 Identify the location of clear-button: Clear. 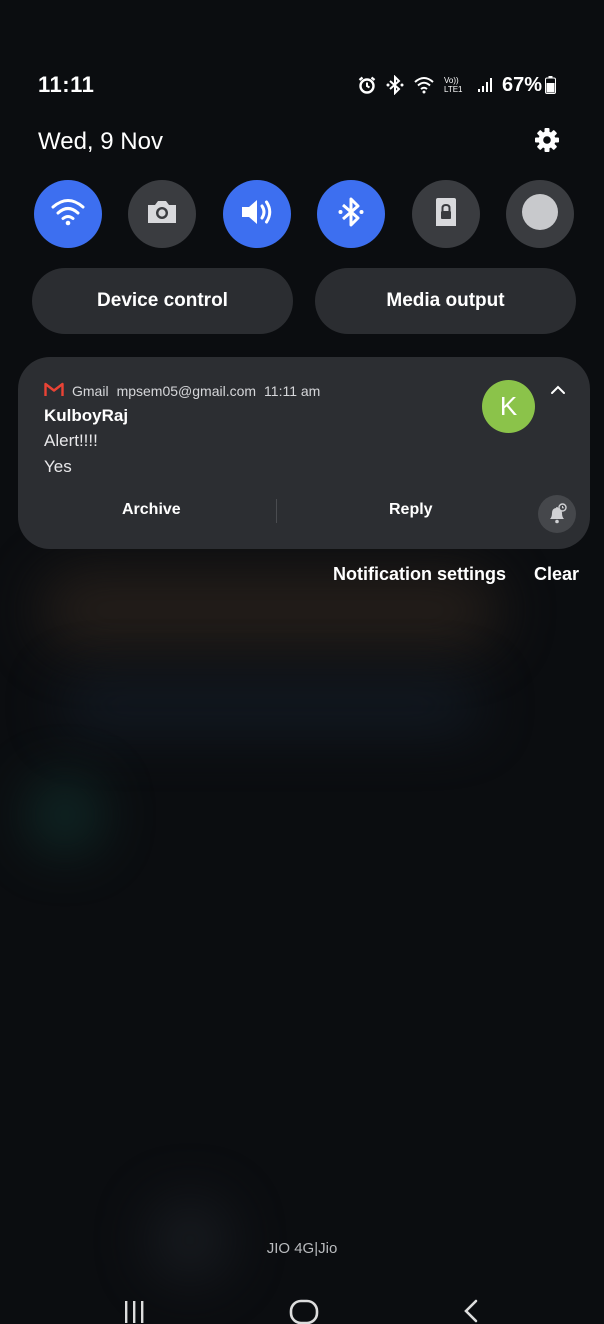
(556, 574).